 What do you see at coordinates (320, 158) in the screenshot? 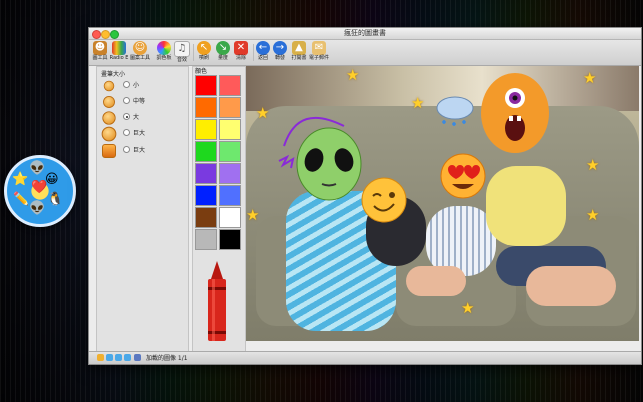
I see `alien-sticker` at bounding box center [320, 158].